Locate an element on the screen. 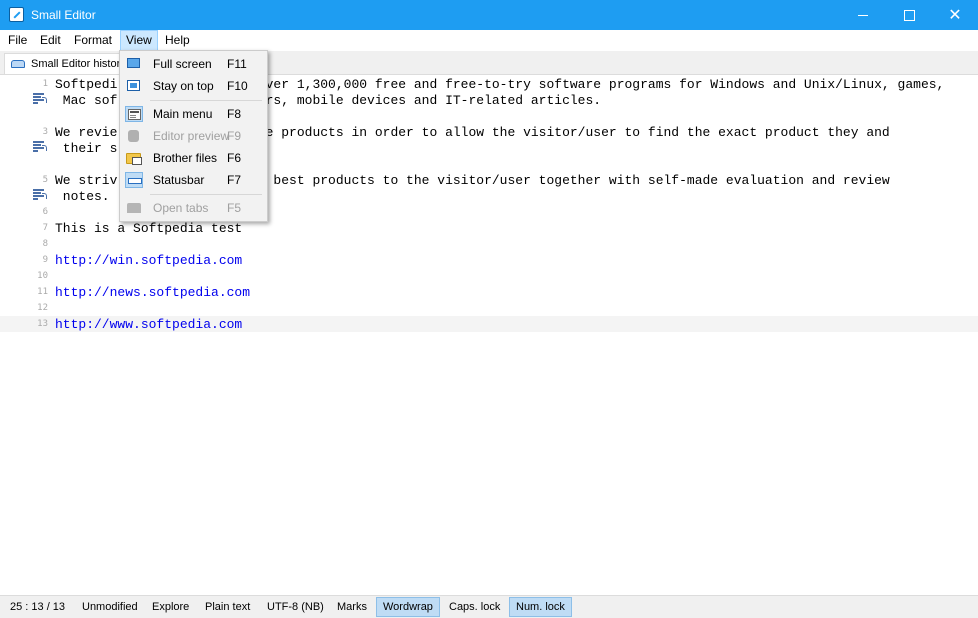 This screenshot has height=618, width=978. monitor-icon is located at coordinates (134, 64).